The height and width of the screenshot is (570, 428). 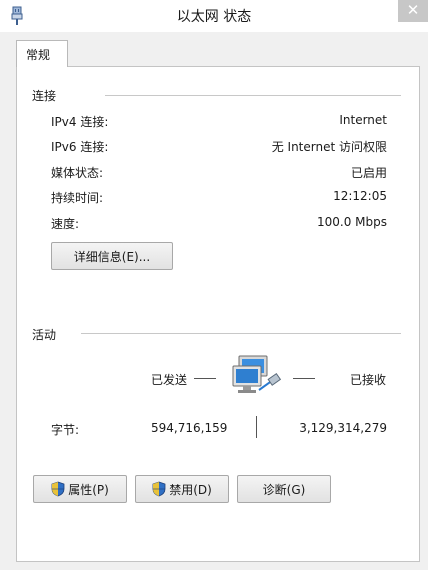 I want to click on bytes-separator, so click(x=256, y=427).